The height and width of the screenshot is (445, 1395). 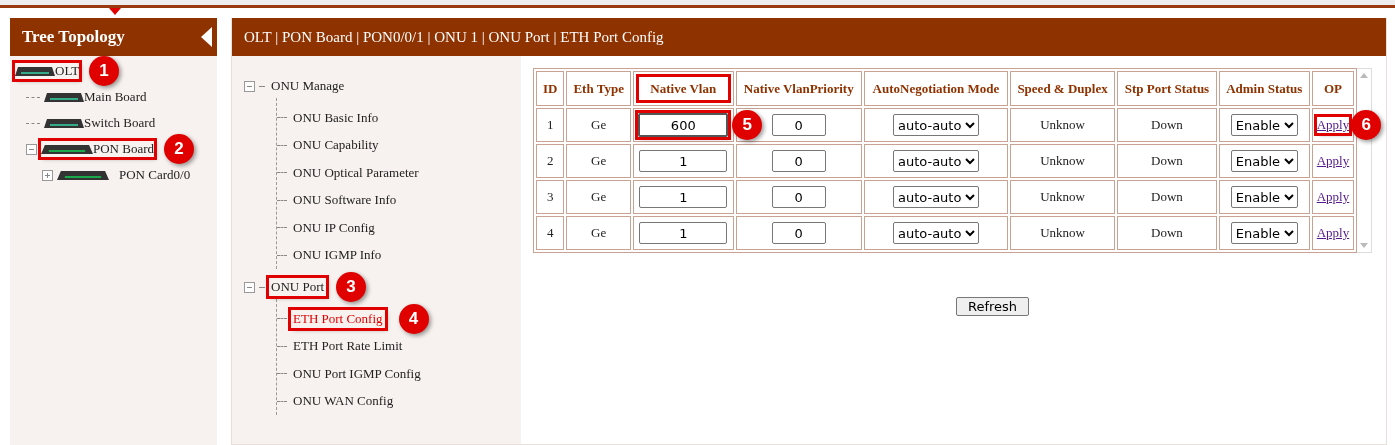 What do you see at coordinates (454, 37) in the screenshot?
I see `breadcrumb: OLT | PON Board | PON0/0/1 | ONU 1 | ONU Port | ETH Port Config` at bounding box center [454, 37].